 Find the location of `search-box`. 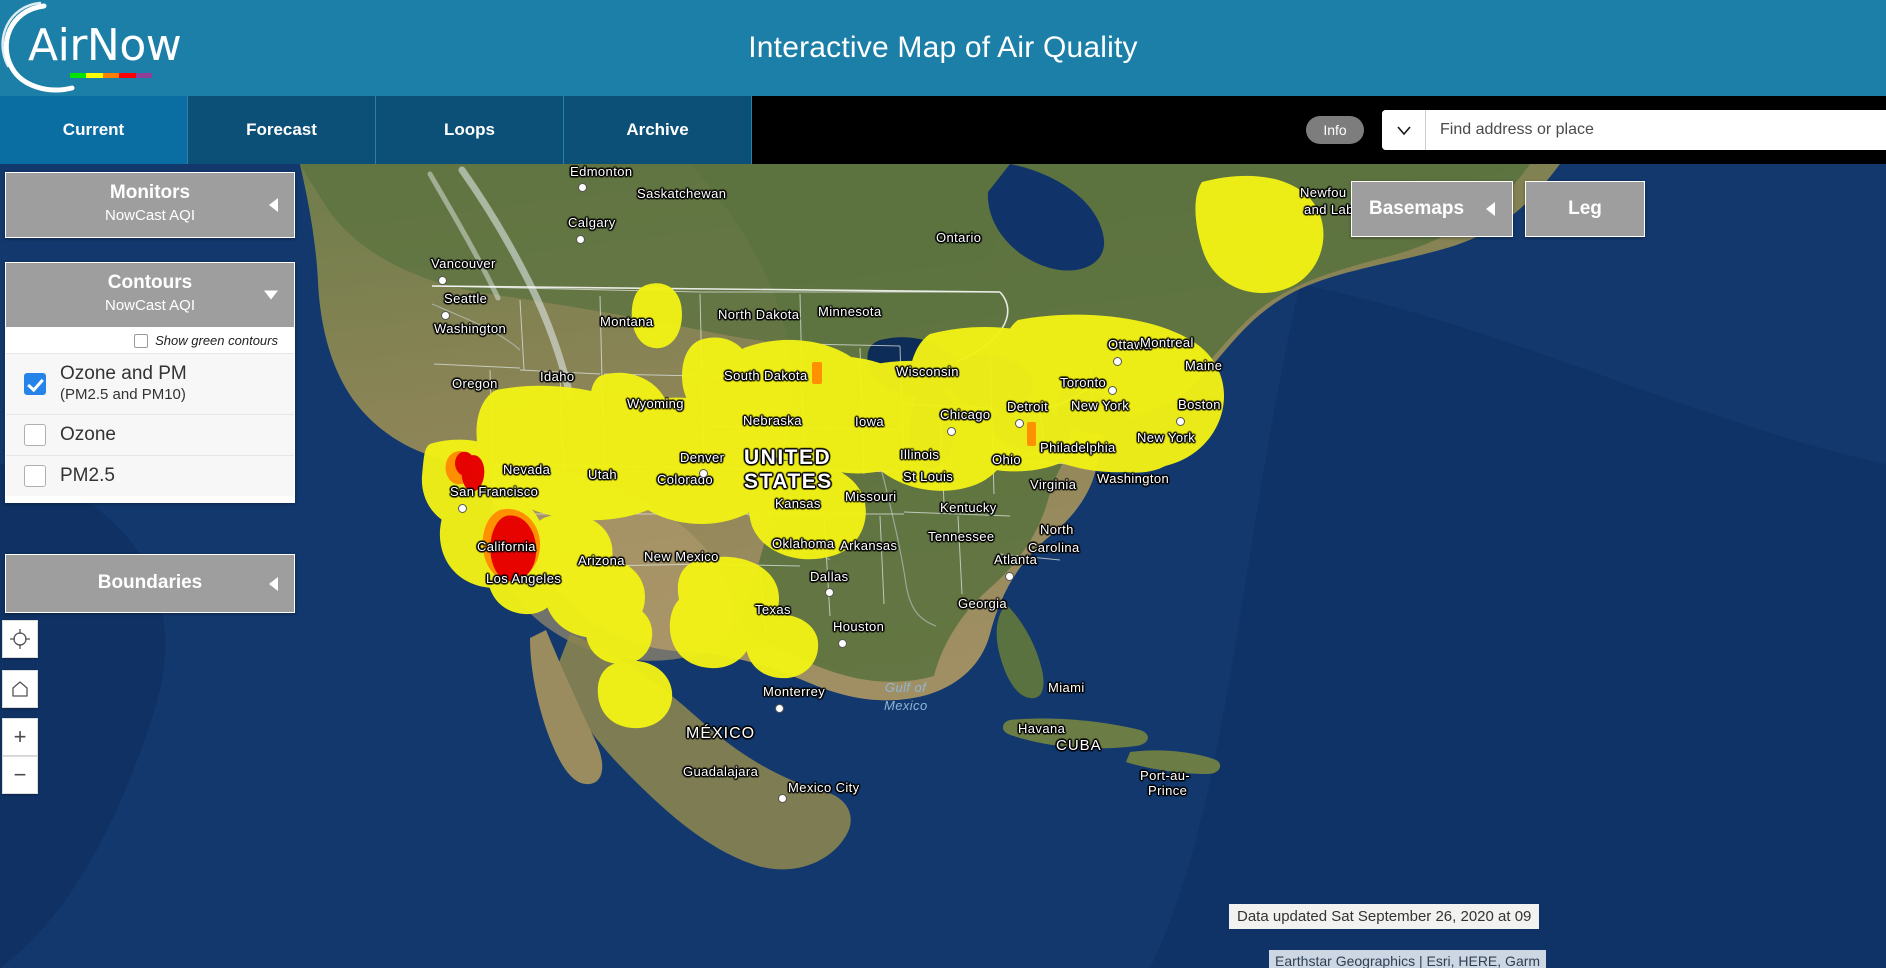

search-box is located at coordinates (1634, 130).